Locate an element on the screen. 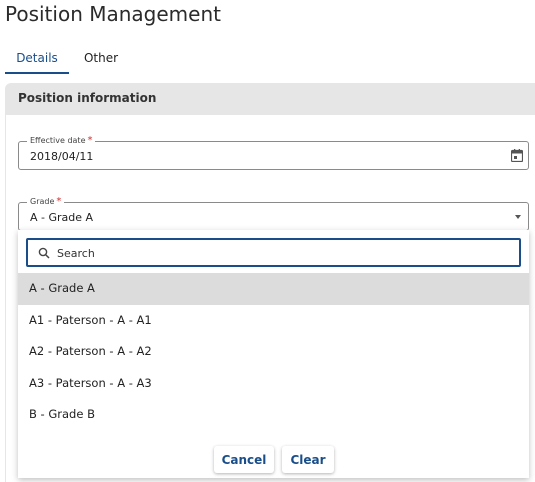 The image size is (535, 482). tab-bar: Details Other is located at coordinates (105, 59).